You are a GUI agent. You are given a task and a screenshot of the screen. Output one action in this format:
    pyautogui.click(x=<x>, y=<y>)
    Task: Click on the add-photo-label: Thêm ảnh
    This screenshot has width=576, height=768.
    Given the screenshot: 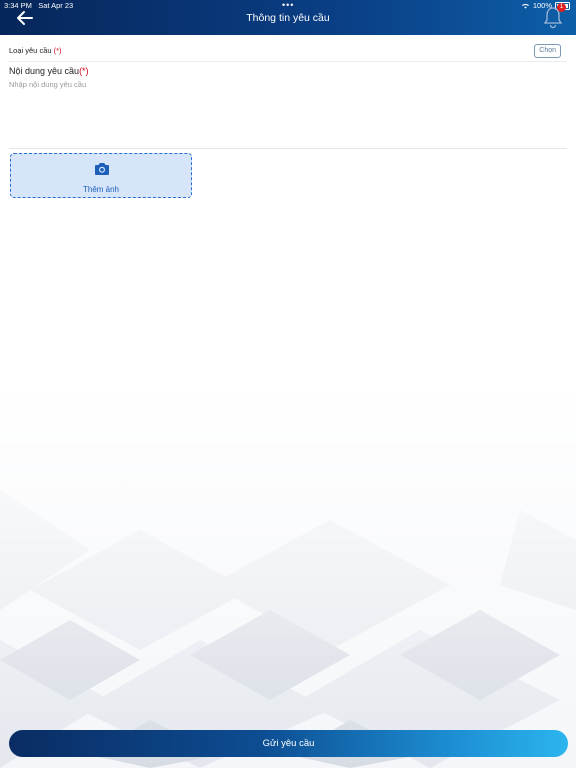 What is the action you would take?
    pyautogui.click(x=101, y=189)
    